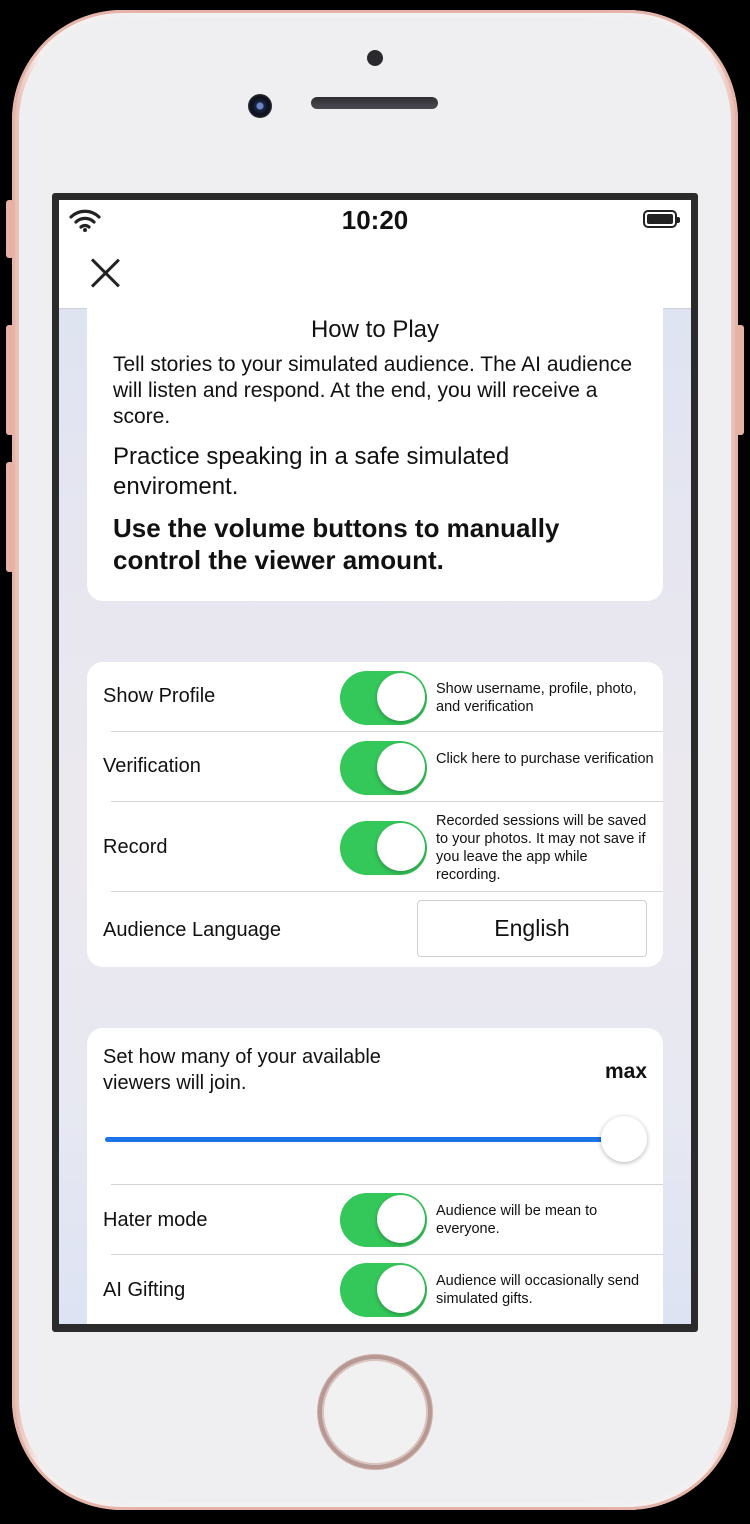 The image size is (750, 1524). Describe the element at coordinates (546, 759) in the screenshot. I see `verification-description: Click here to purchase verification` at that location.